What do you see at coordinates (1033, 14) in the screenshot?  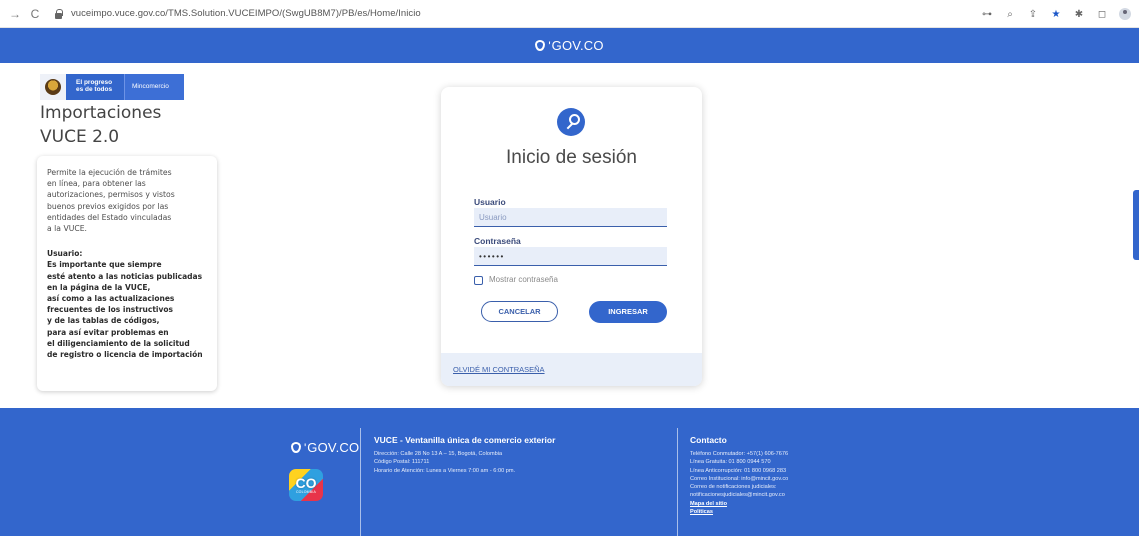 I see `share-icon: ⇪` at bounding box center [1033, 14].